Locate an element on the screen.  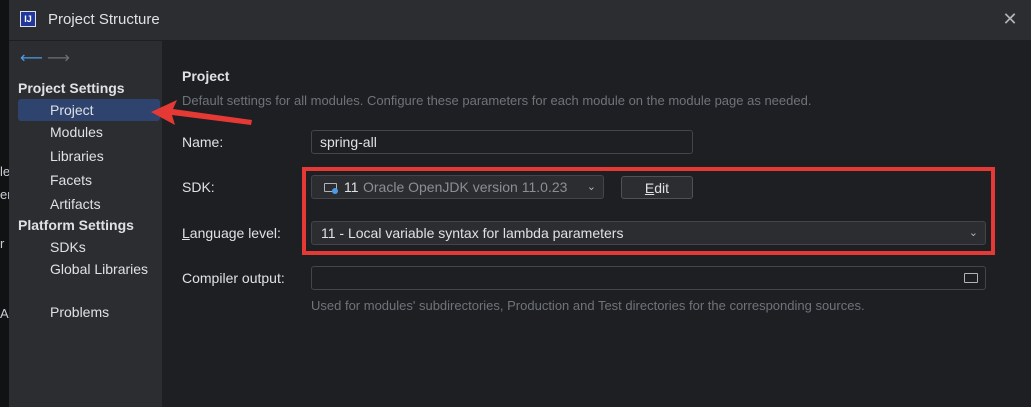
language-level-mnemonic: L is located at coordinates (186, 233).